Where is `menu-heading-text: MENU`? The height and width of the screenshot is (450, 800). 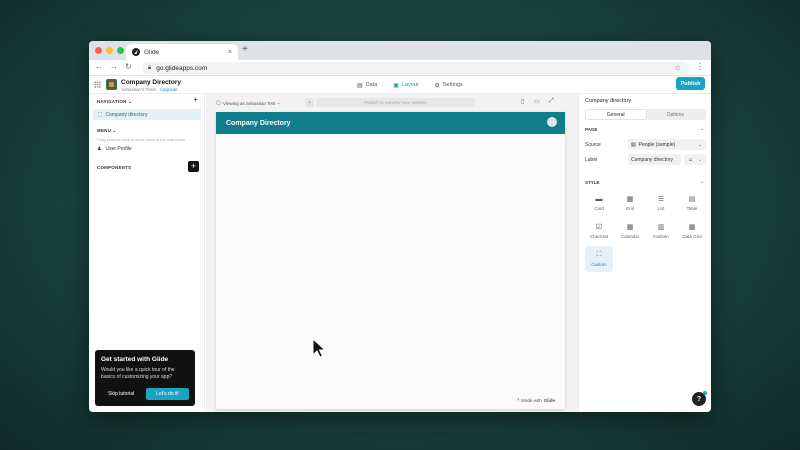
menu-heading-text: MENU is located at coordinates (104, 130).